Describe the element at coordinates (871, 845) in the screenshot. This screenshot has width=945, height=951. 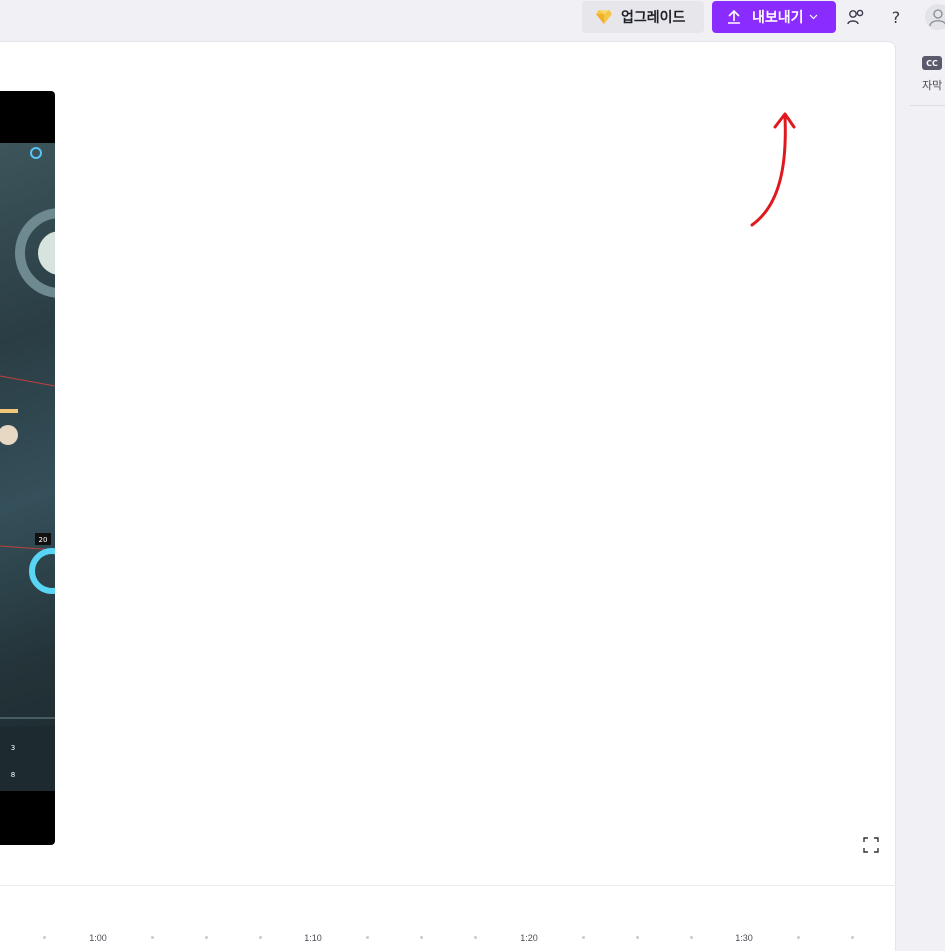
I see `fullscreen-icon` at that location.